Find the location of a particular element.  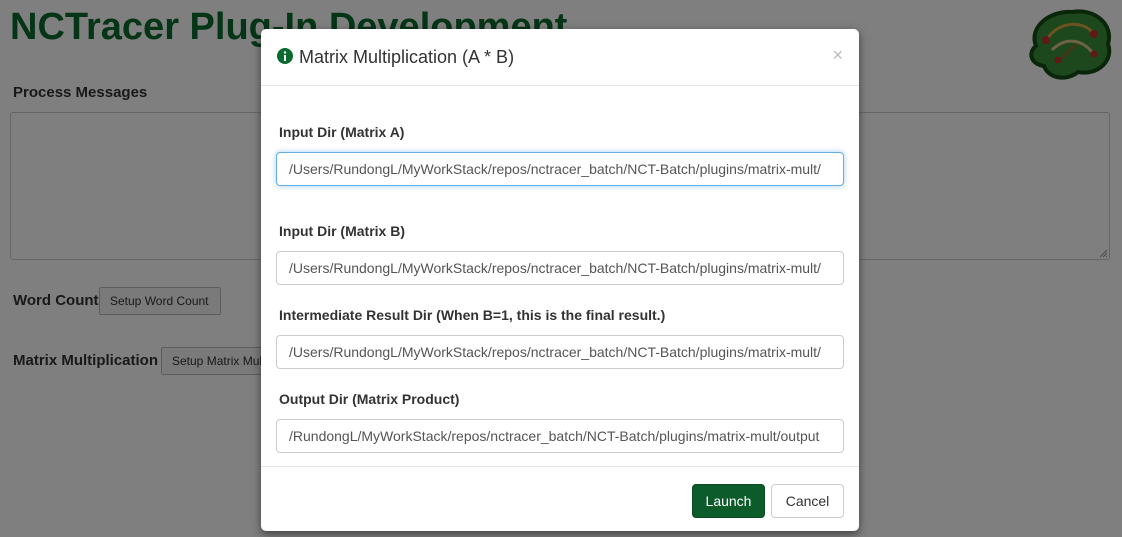

modal-title: Matrix Multiplication (A * B) is located at coordinates (395, 57).